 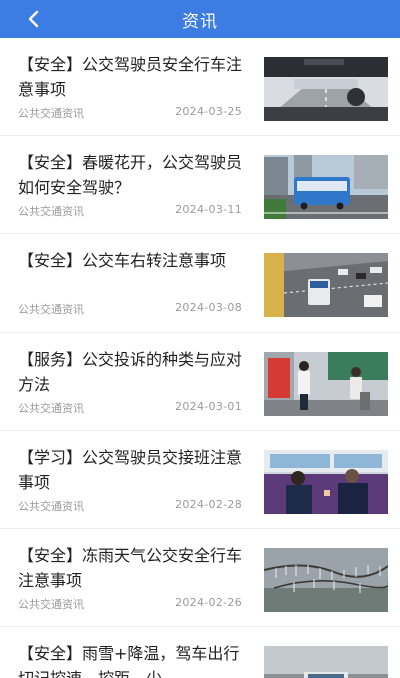 I want to click on news-item: 【服务】公交投诉的种类与应对方法 公共交通资讯 2024-03-01, so click(x=200, y=382).